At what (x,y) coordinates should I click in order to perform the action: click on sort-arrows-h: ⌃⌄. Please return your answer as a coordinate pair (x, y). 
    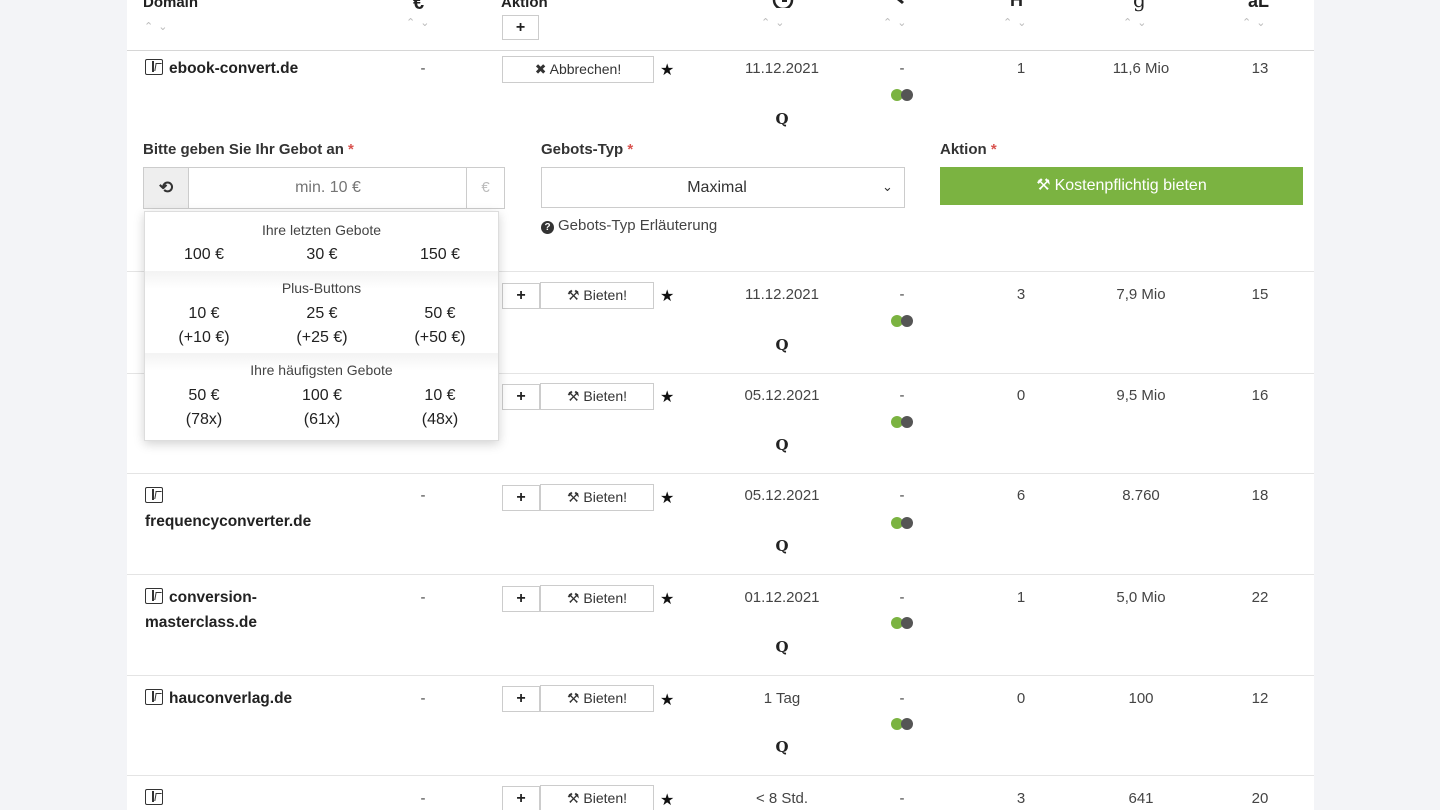
    Looking at the image, I should click on (1017, 22).